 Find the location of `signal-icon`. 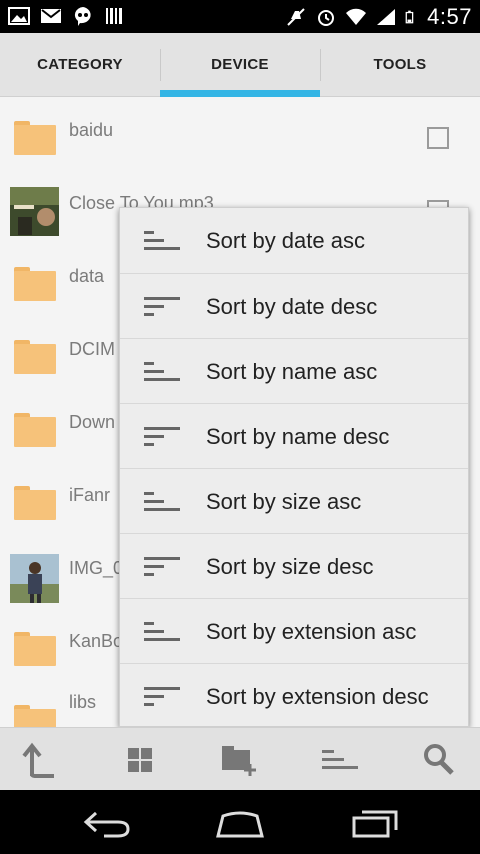

signal-icon is located at coordinates (386, 17).